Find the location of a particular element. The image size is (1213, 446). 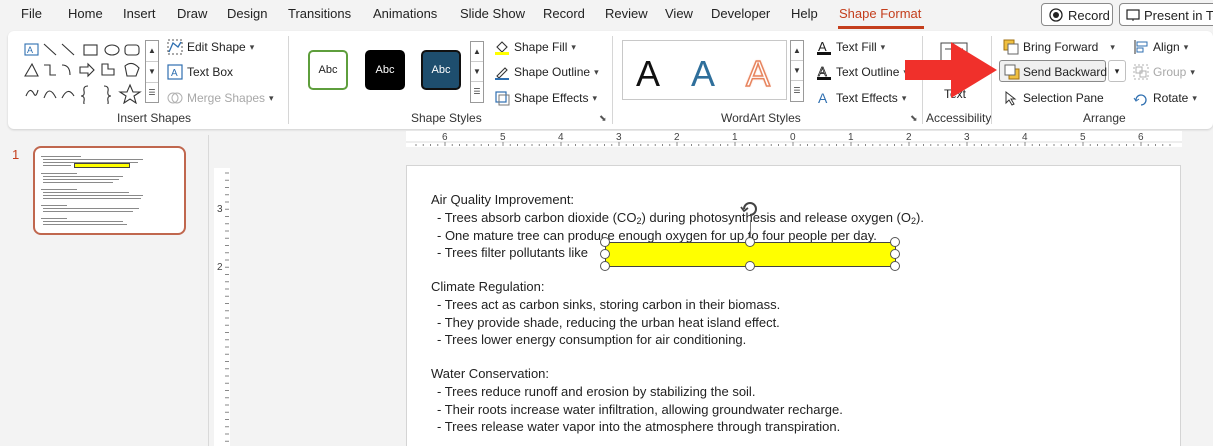

send-backward-icon is located at coordinates (1012, 72).